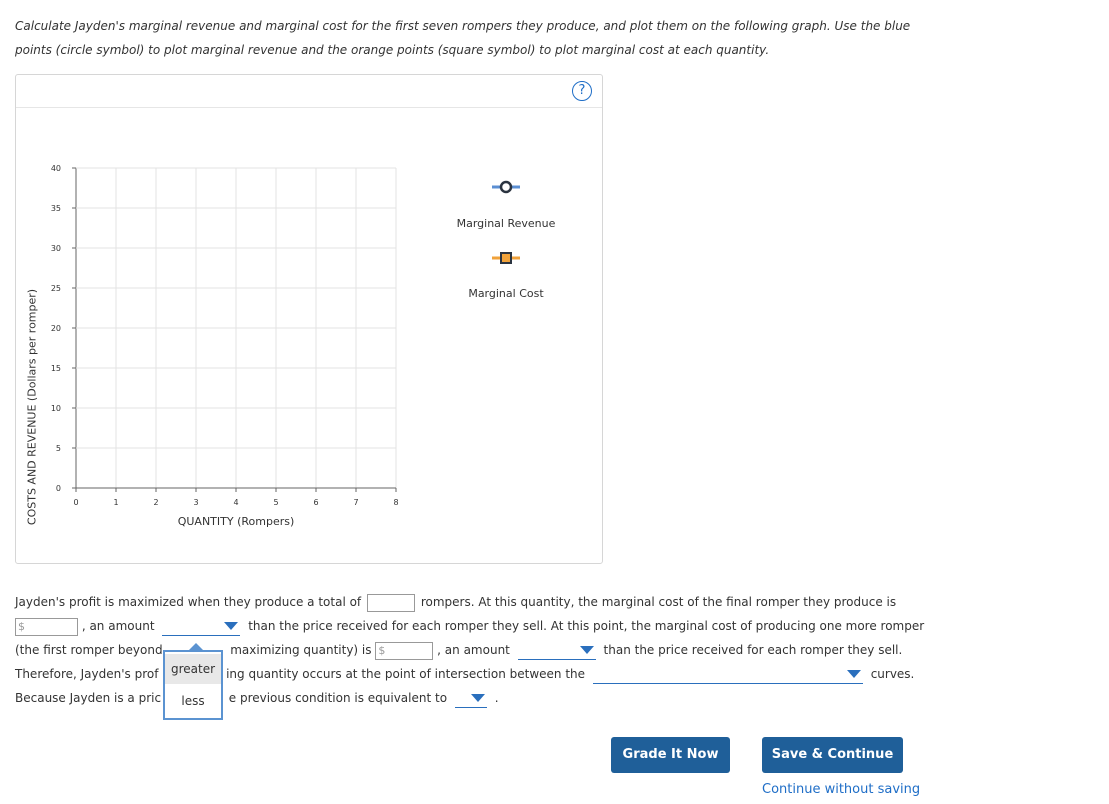 The image size is (1109, 804). I want to click on q5-text-b: e previous condition is equivalent to, so click(338, 698).